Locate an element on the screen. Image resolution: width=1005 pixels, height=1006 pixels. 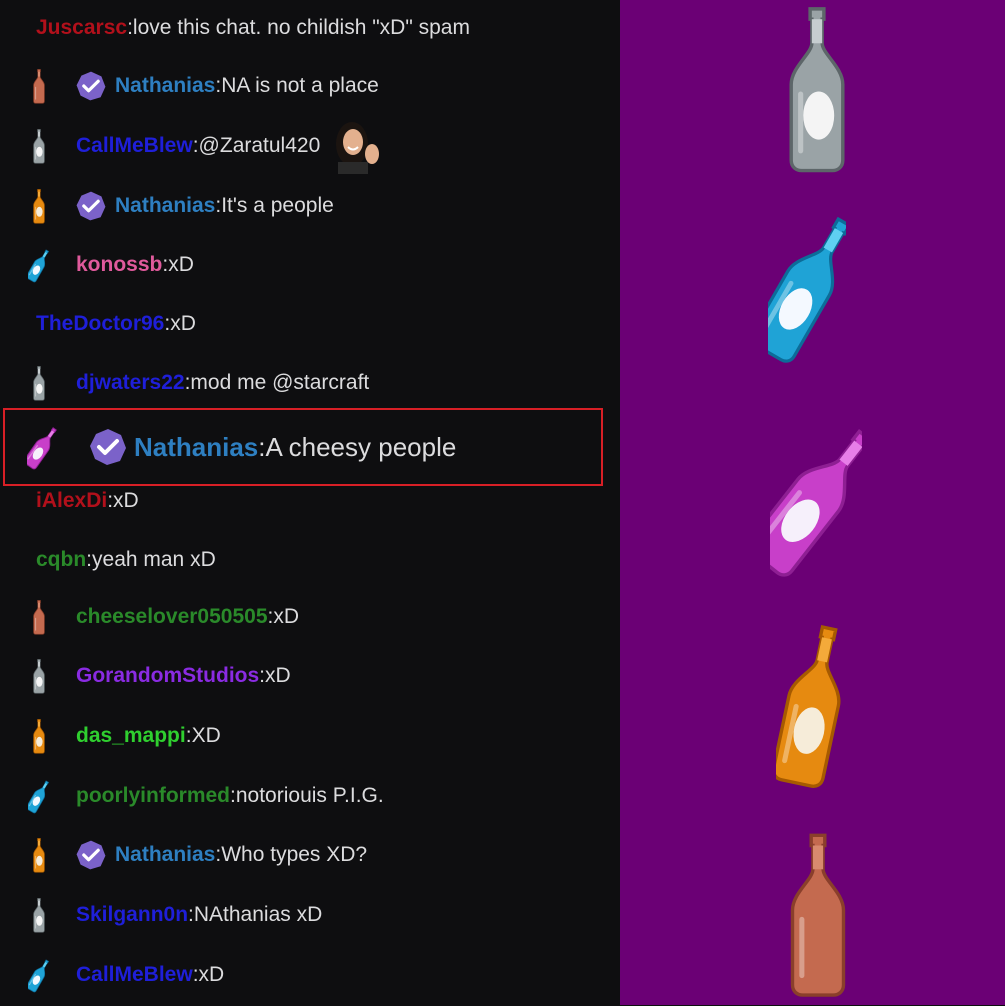
waving-woman-emote is located at coordinates (358, 148).